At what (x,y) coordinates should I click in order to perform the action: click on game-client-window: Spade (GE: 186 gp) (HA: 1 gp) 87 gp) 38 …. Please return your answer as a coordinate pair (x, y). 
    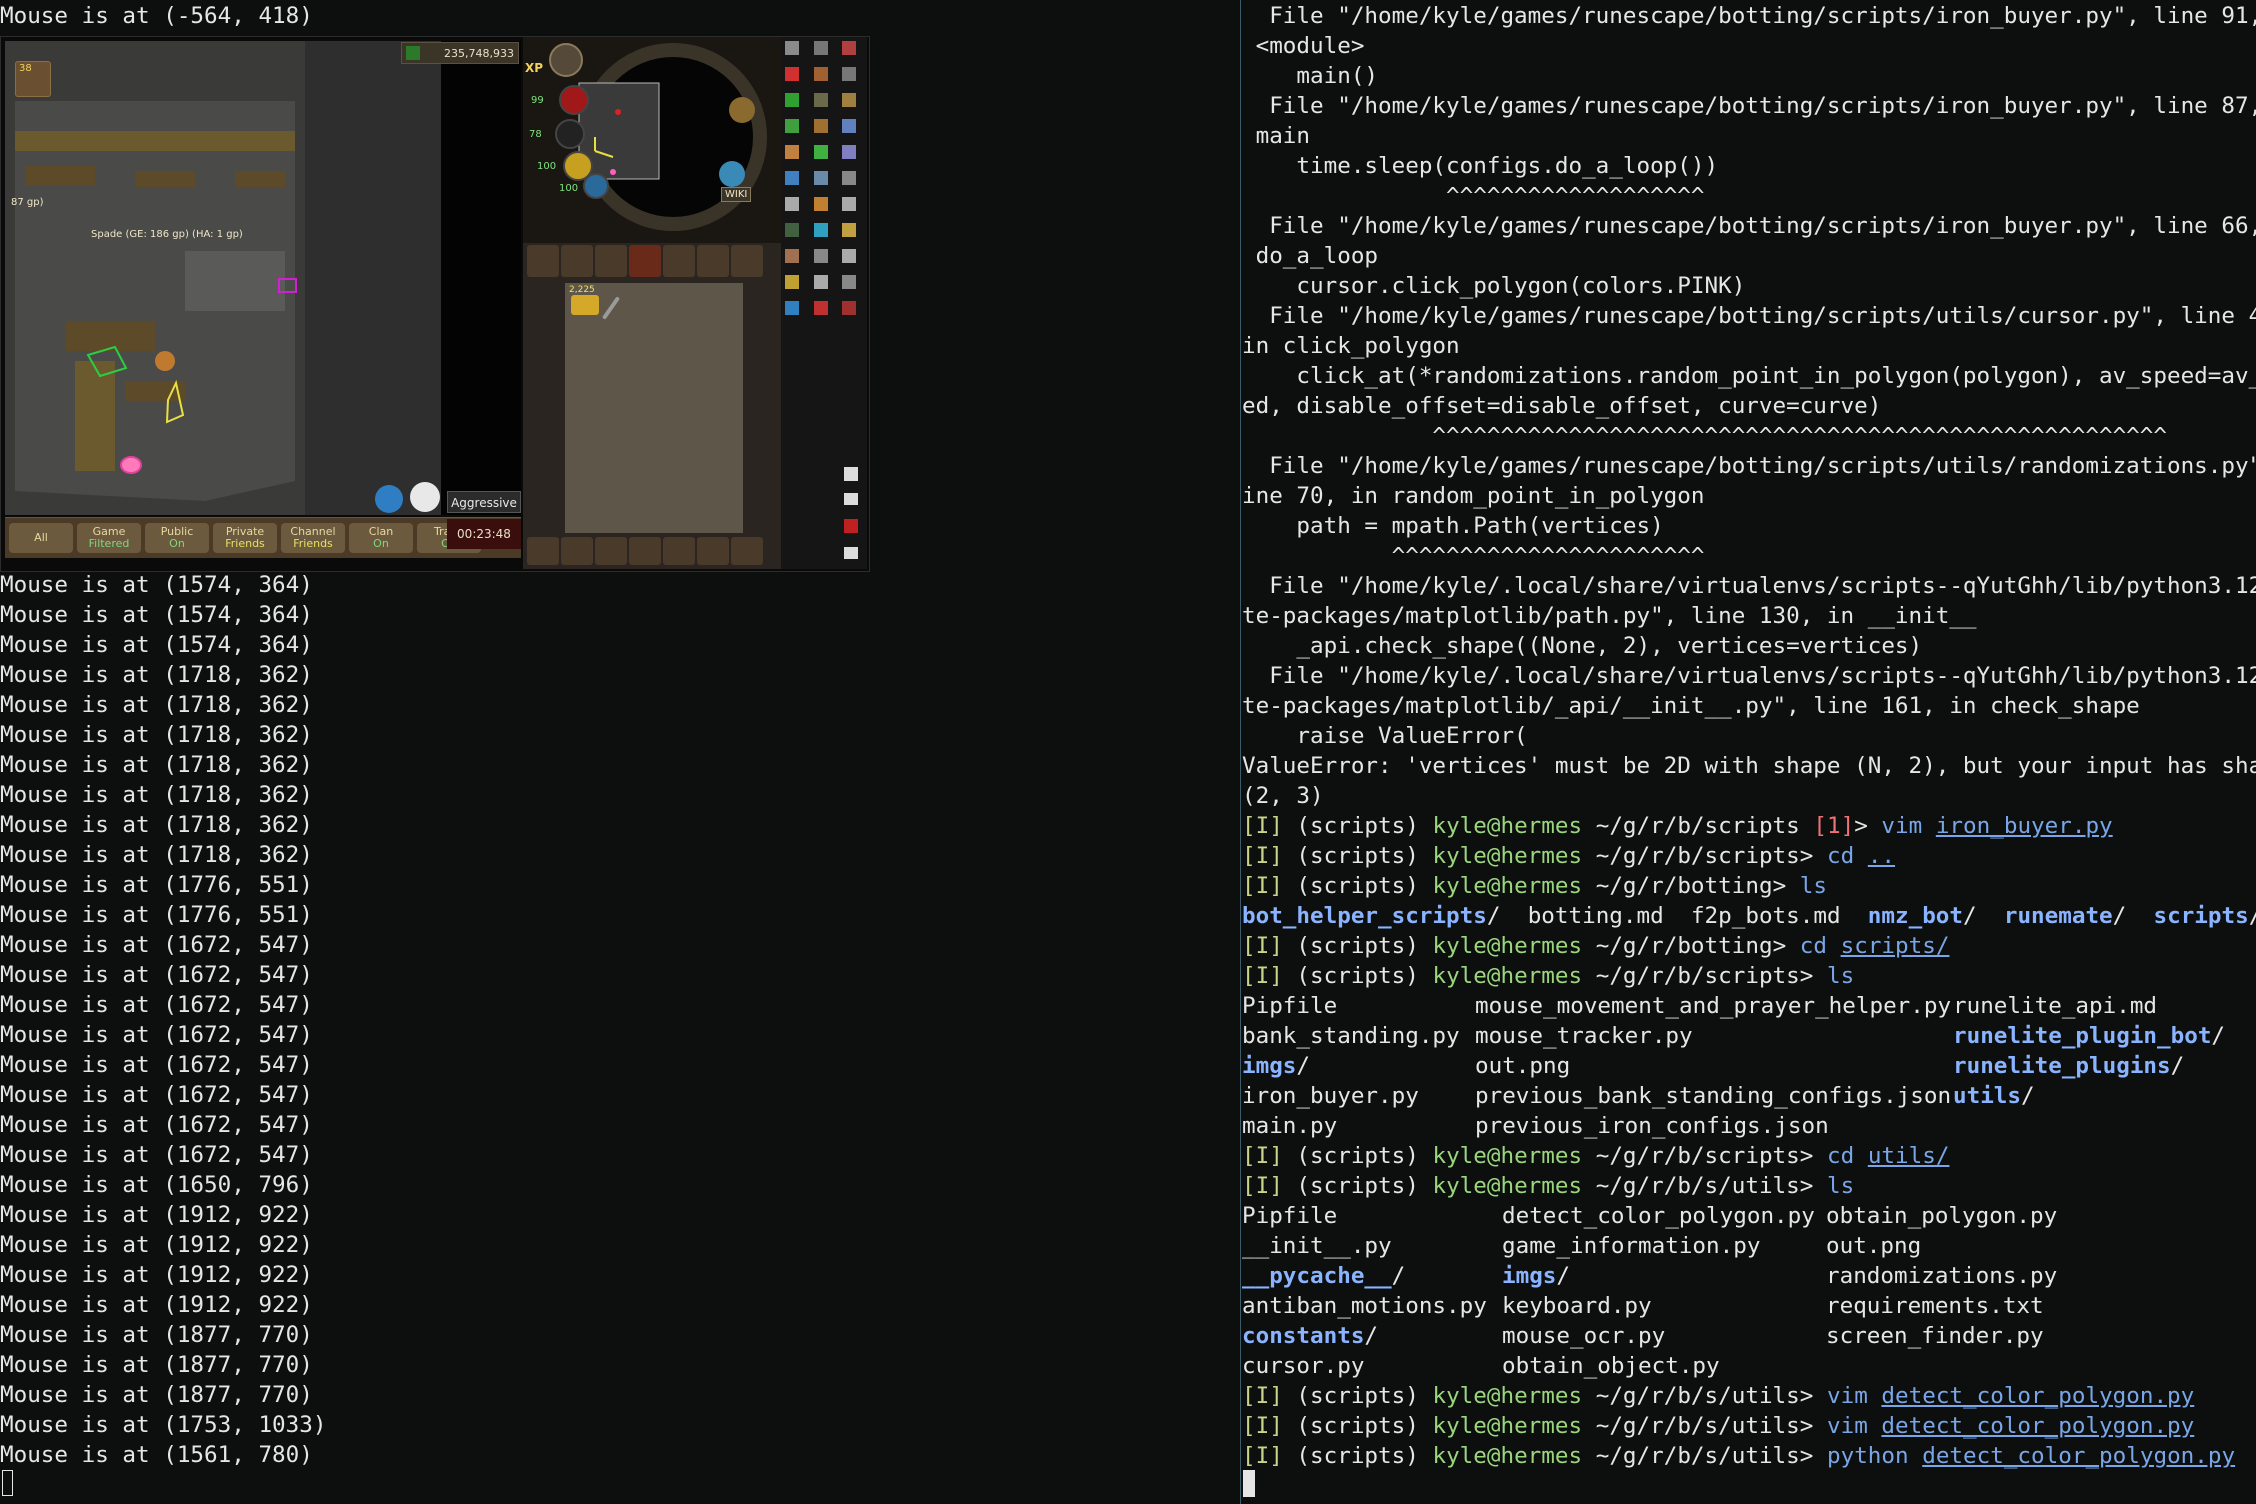
    Looking at the image, I should click on (435, 304).